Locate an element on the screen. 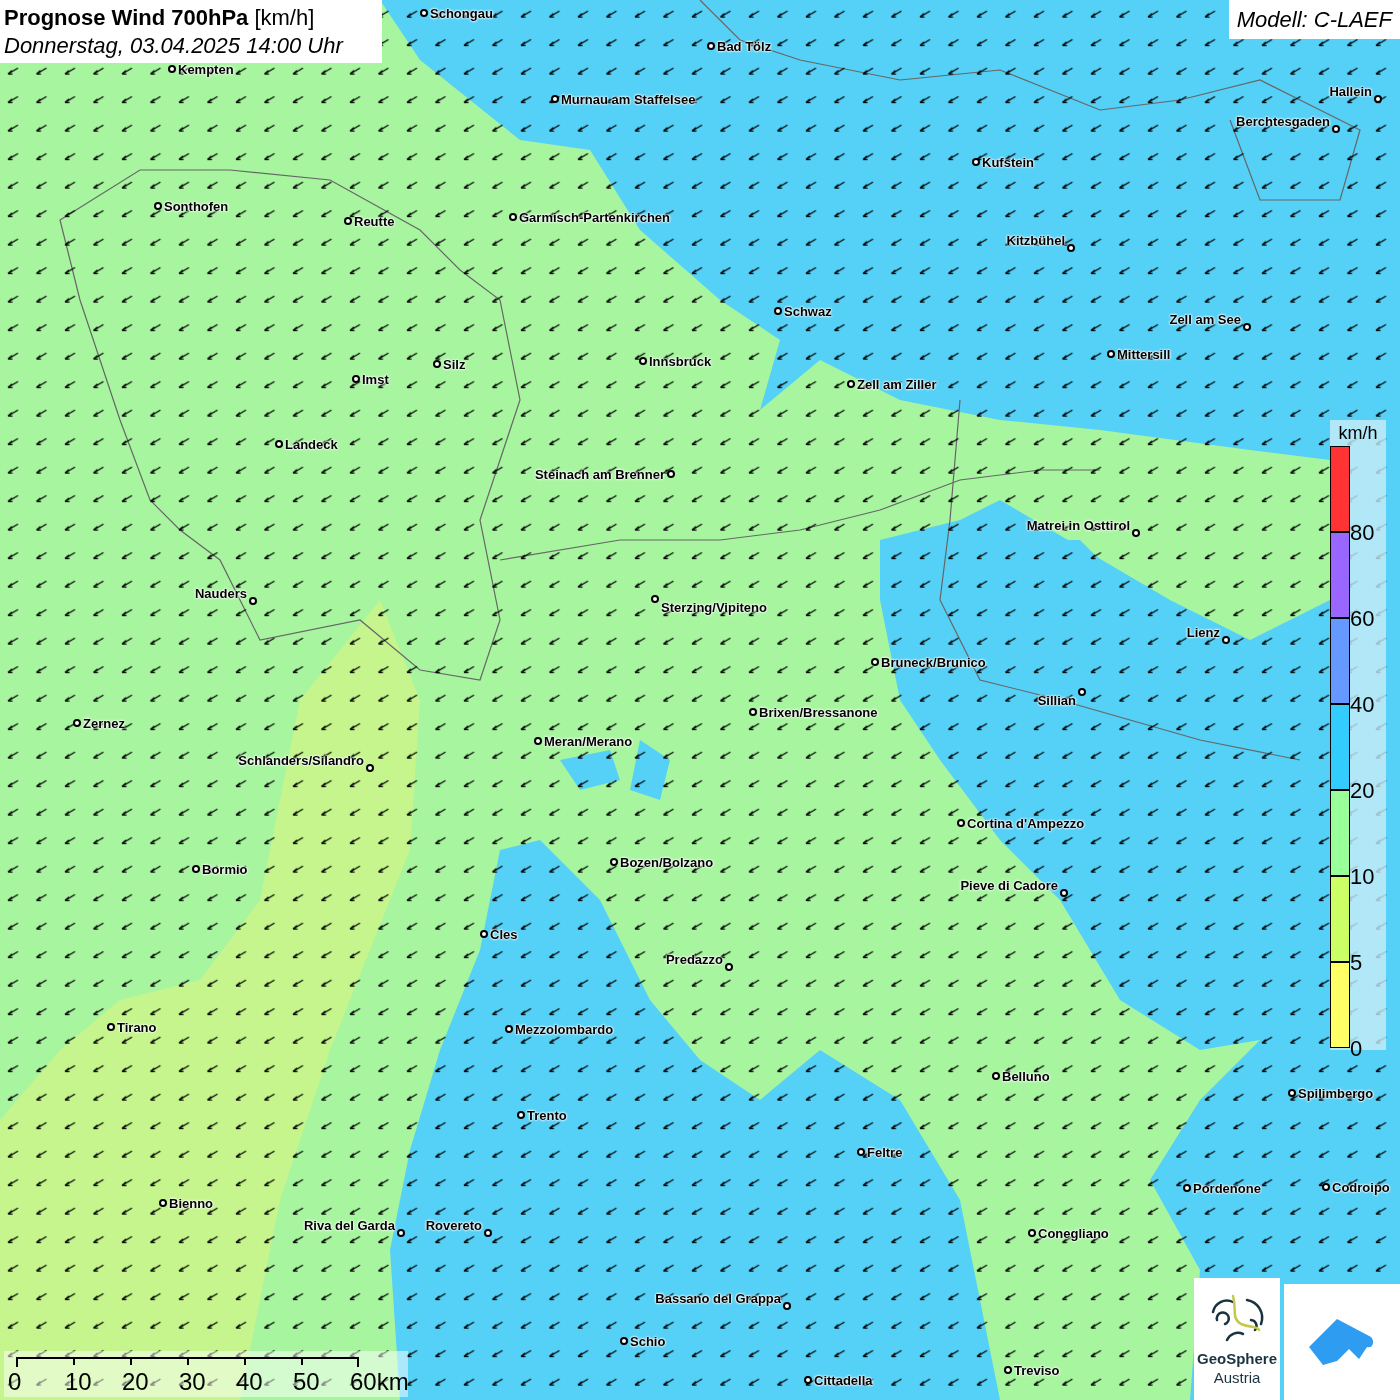 Image resolution: width=1400 pixels, height=1400 pixels. city-label: Feltre is located at coordinates (885, 1152).